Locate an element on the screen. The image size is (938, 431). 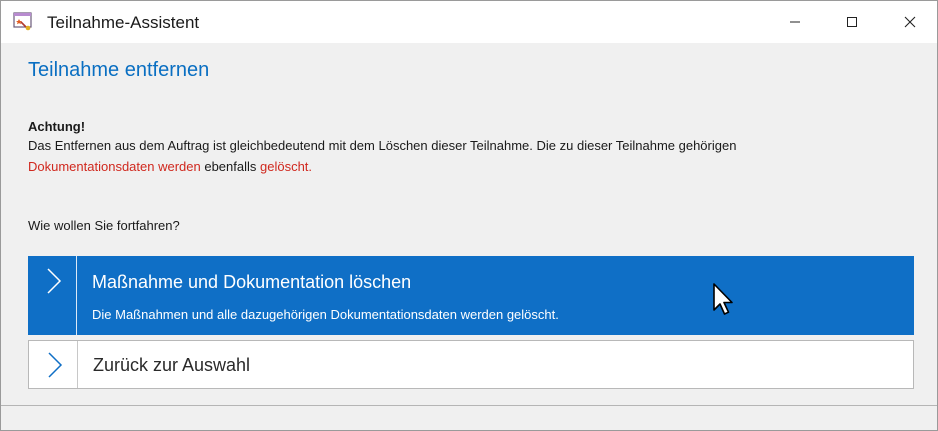
maximize-button is located at coordinates (852, 22).